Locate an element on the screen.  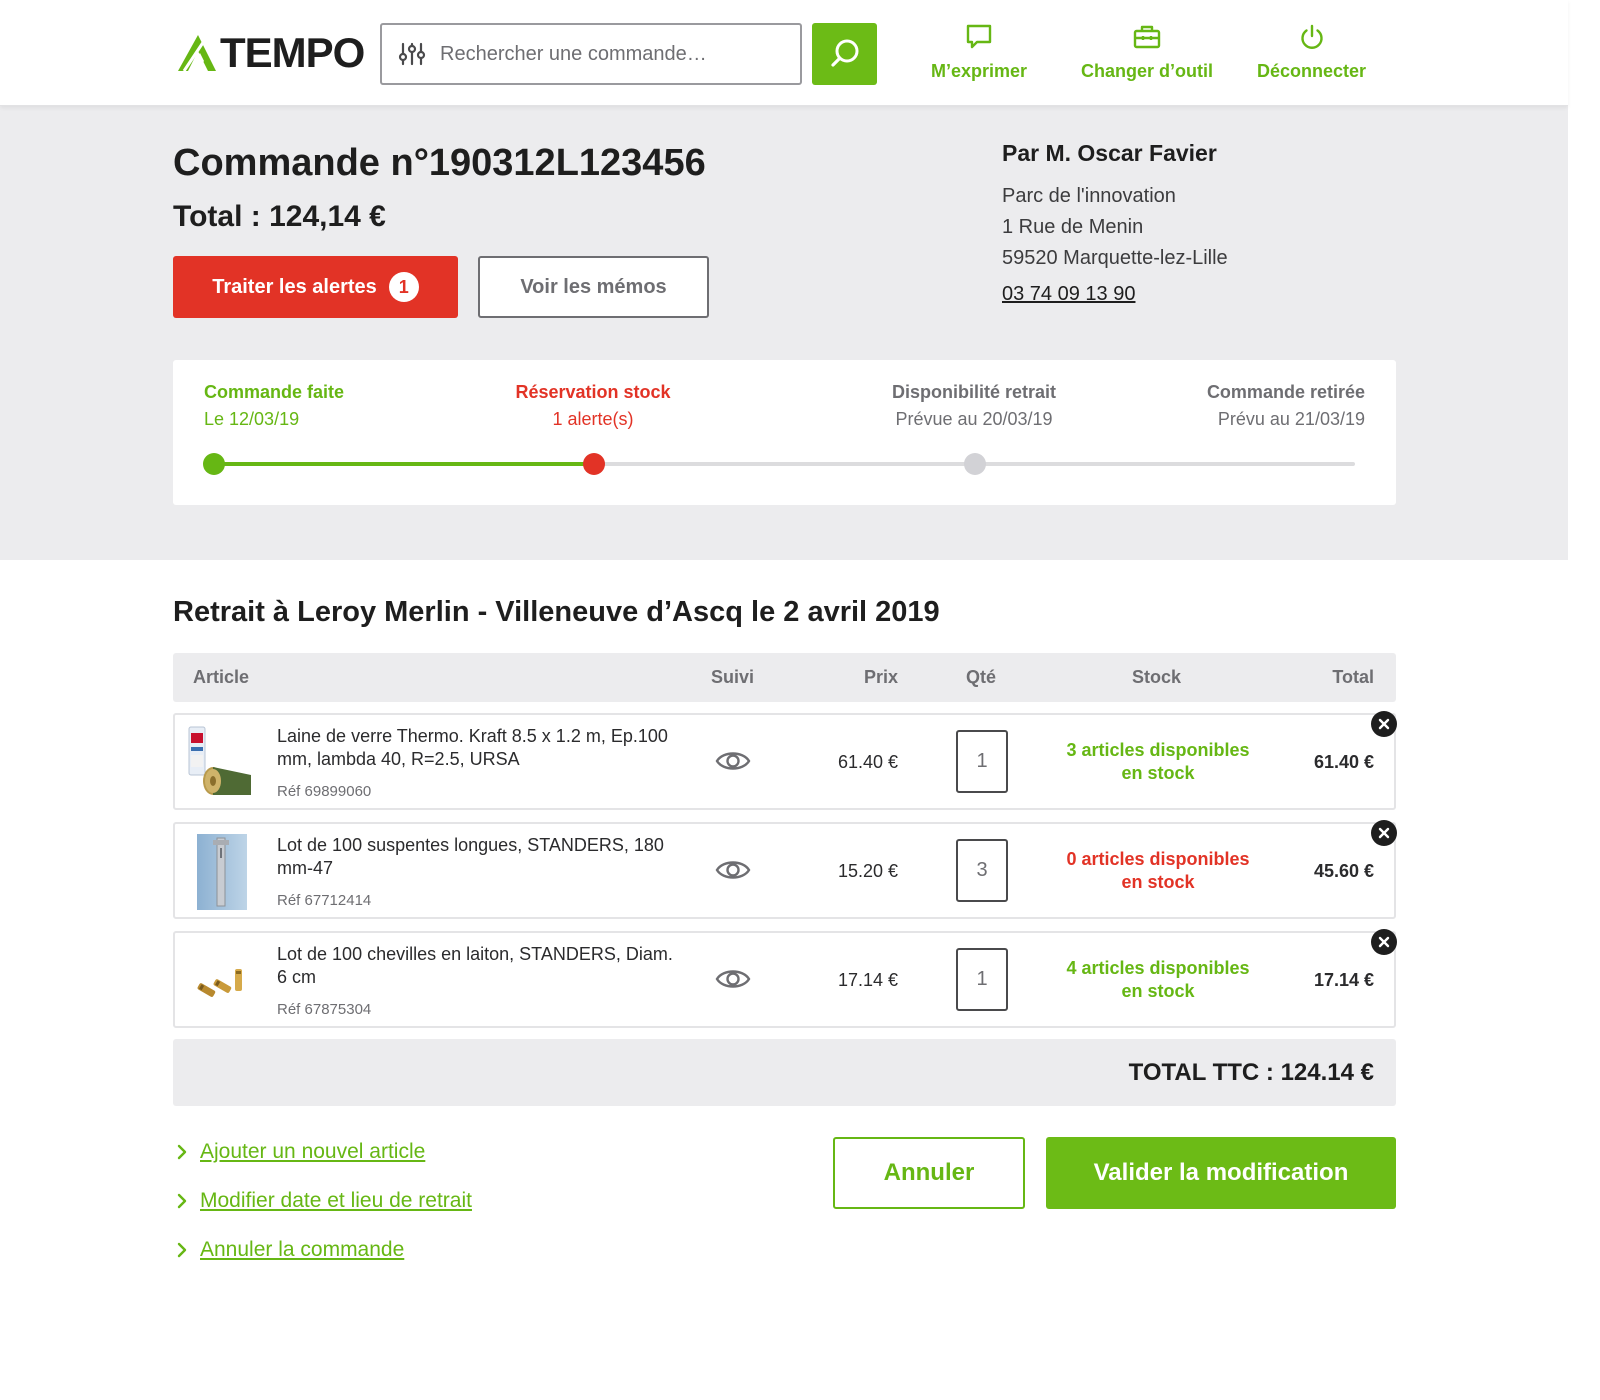
process-alerts-button: Traiter les alertes 1 is located at coordinates (315, 287).